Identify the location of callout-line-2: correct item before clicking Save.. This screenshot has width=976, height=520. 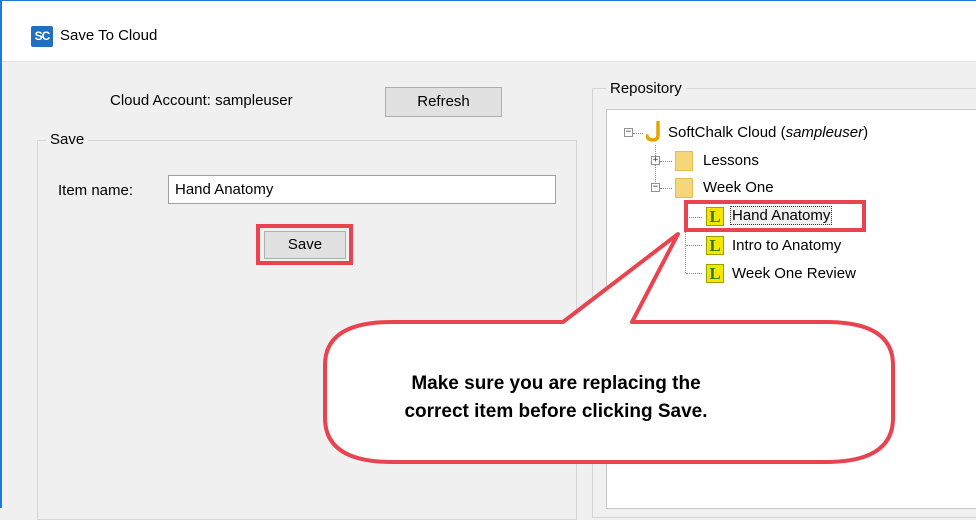
(556, 411).